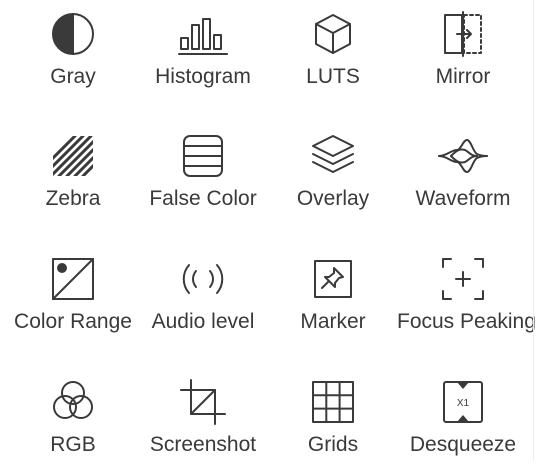  I want to click on audio-level-label: Audio level, so click(203, 321).